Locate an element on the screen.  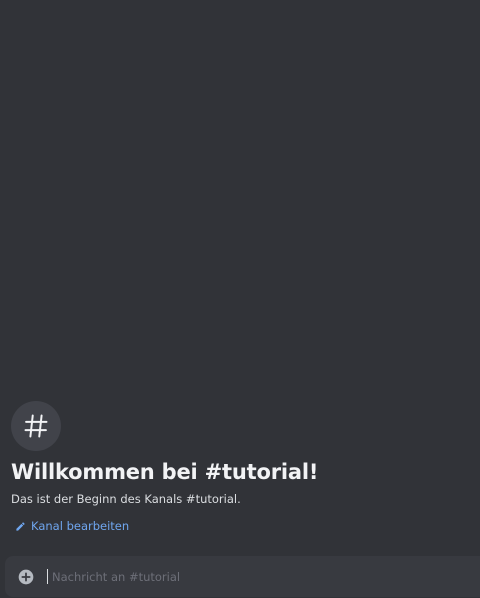
message-composer is located at coordinates (242, 576).